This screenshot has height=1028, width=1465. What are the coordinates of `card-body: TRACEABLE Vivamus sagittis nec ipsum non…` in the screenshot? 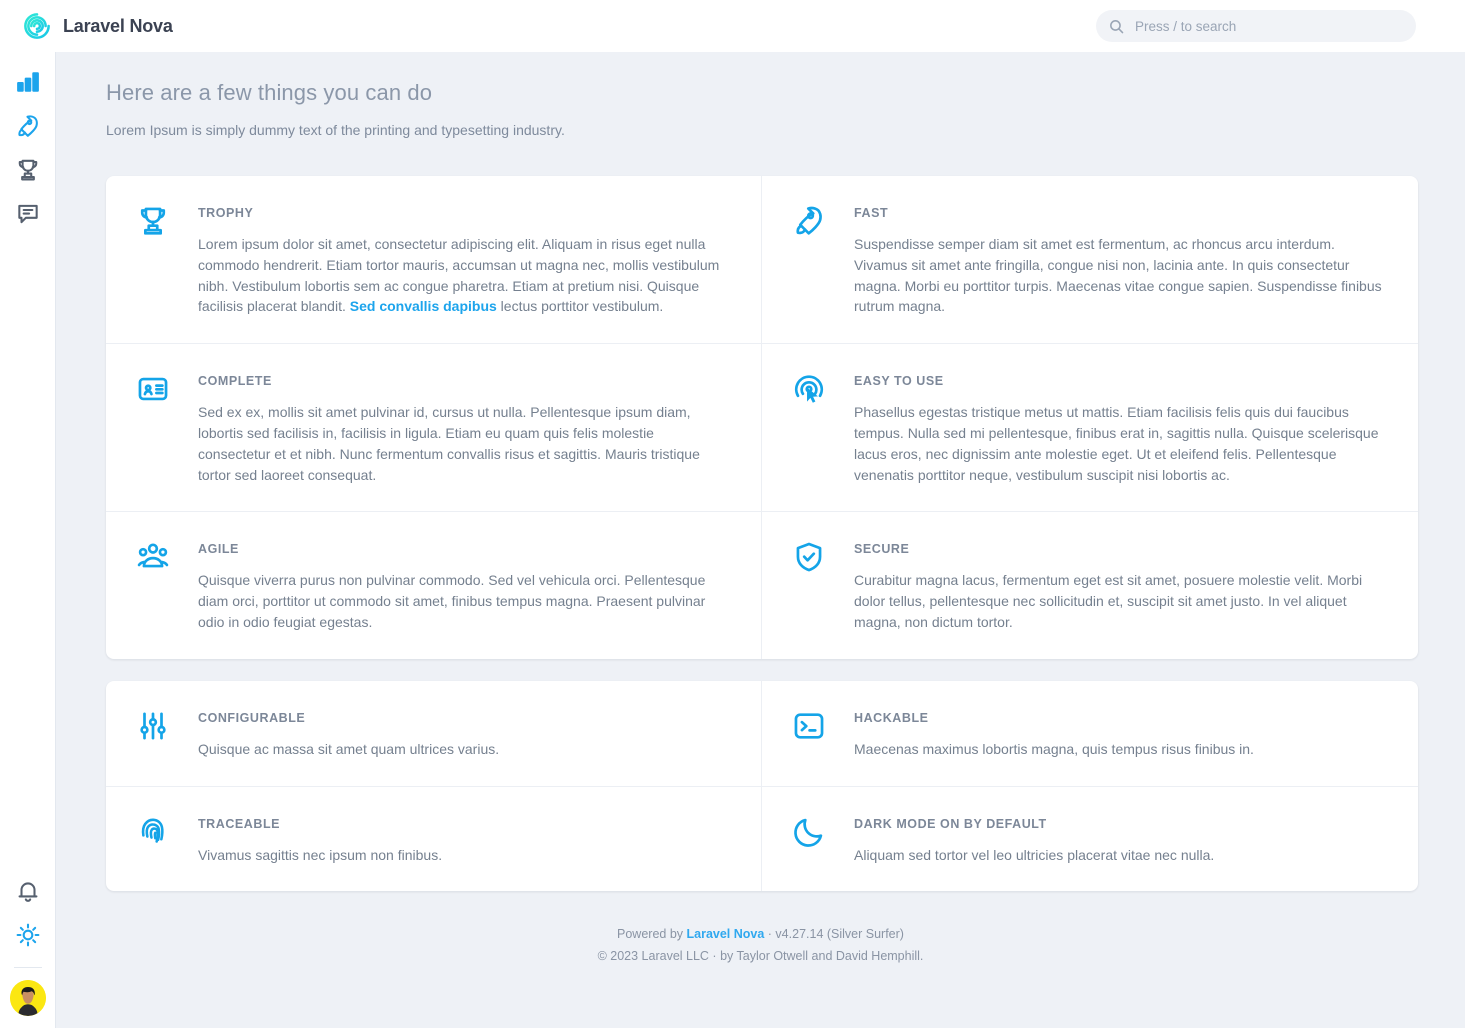 It's located at (462, 839).